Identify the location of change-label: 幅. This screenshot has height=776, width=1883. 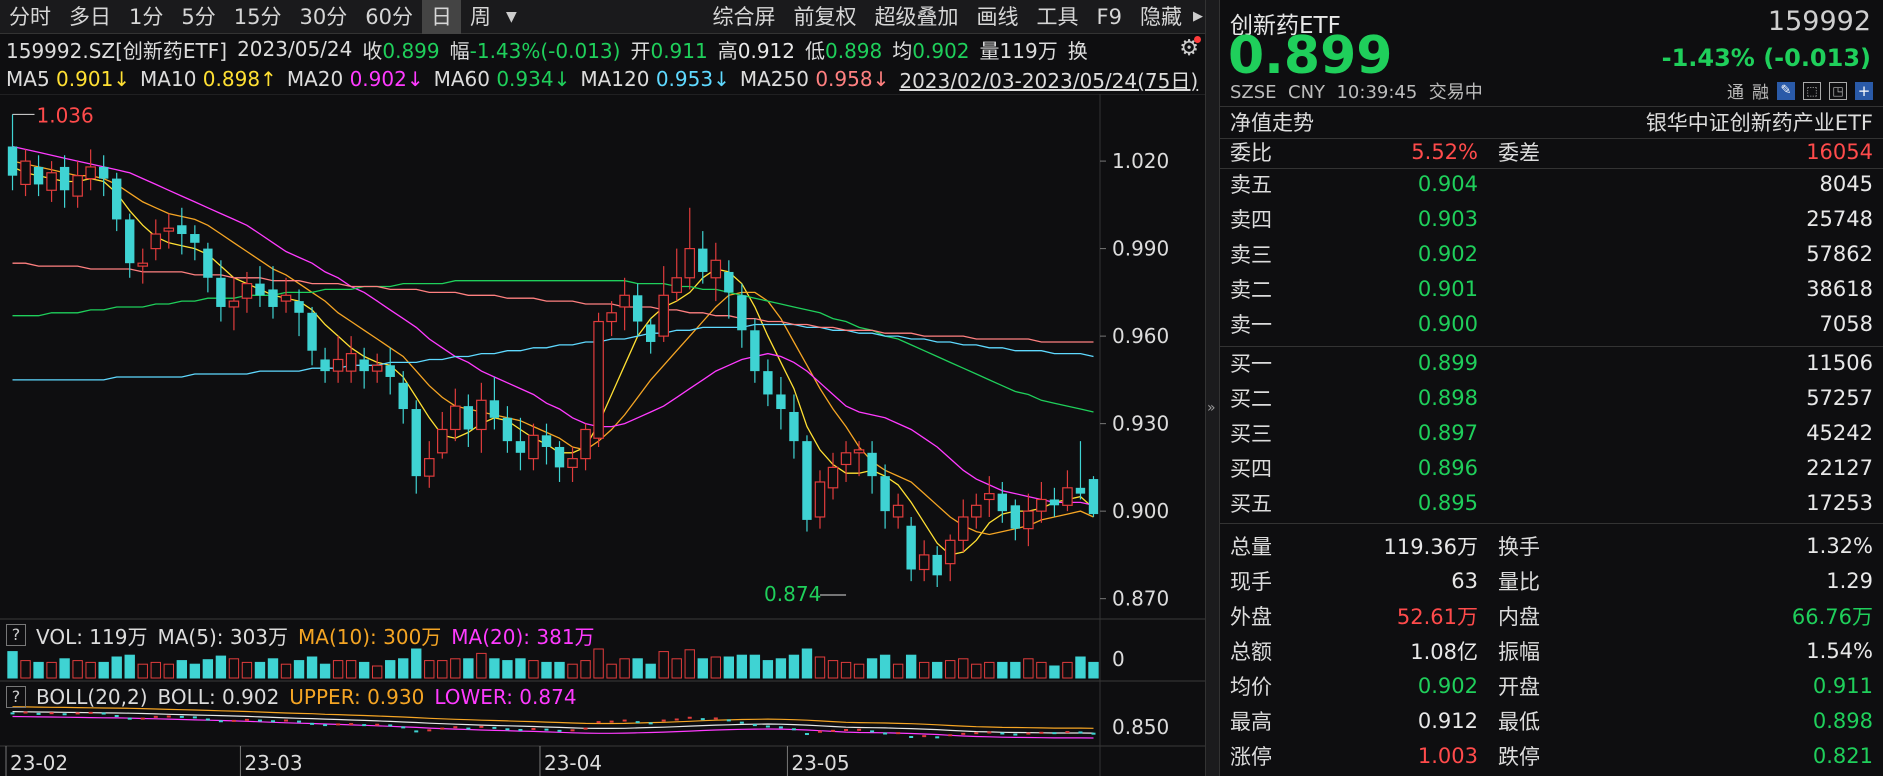
(459, 50).